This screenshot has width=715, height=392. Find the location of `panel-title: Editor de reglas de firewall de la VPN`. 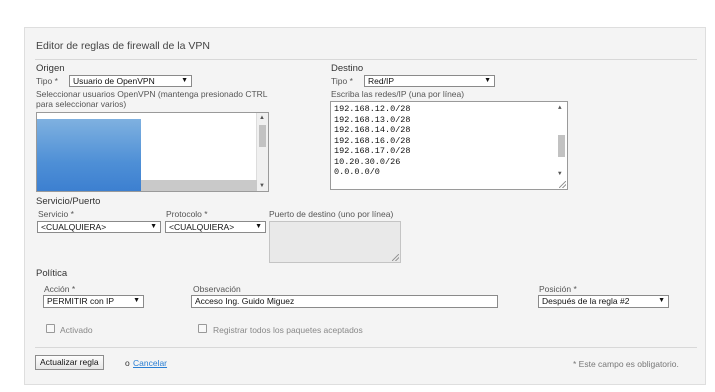

panel-title: Editor de reglas de firewall de la VPN is located at coordinates (123, 46).